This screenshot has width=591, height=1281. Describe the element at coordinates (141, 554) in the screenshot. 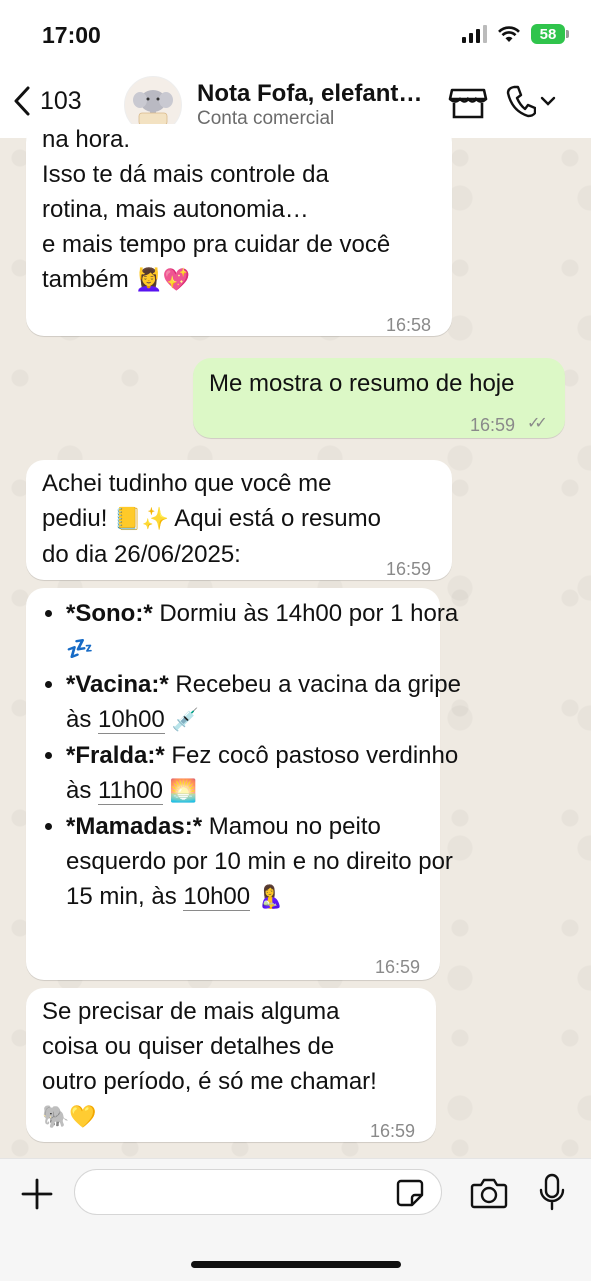

I see `message-line: do dia 26/06/2025:` at that location.